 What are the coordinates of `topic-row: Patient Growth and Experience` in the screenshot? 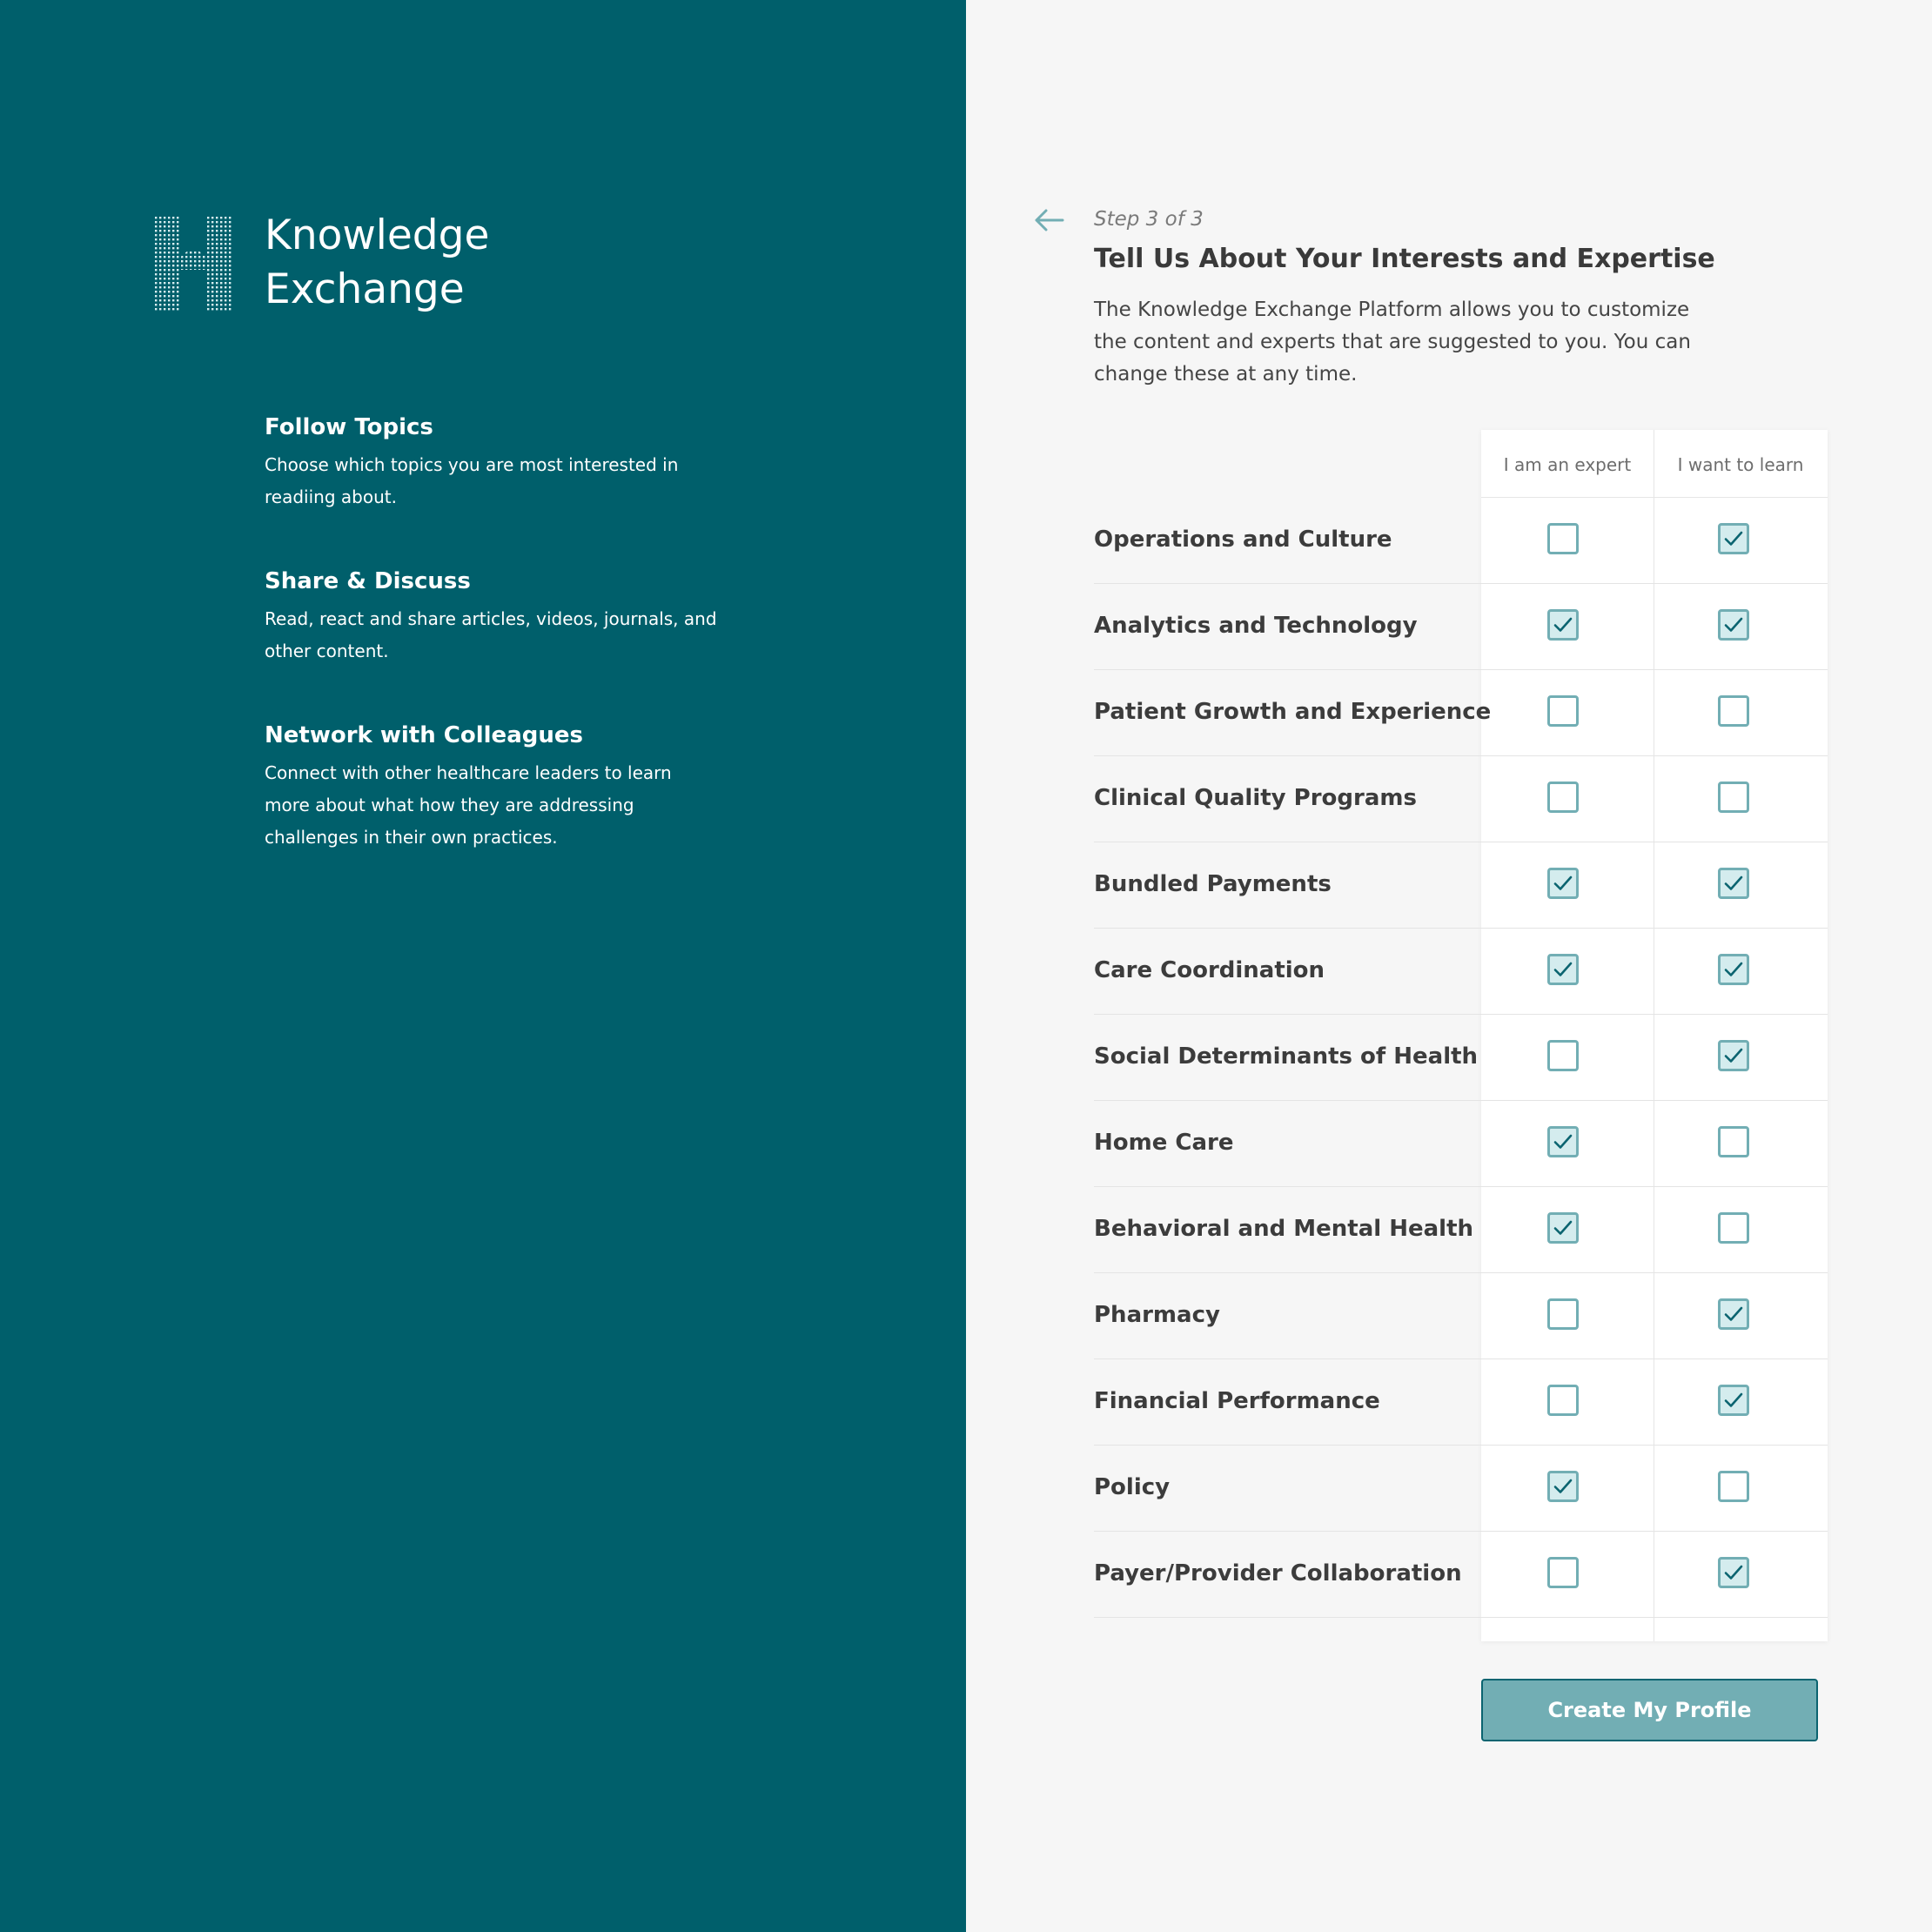 It's located at (1461, 713).